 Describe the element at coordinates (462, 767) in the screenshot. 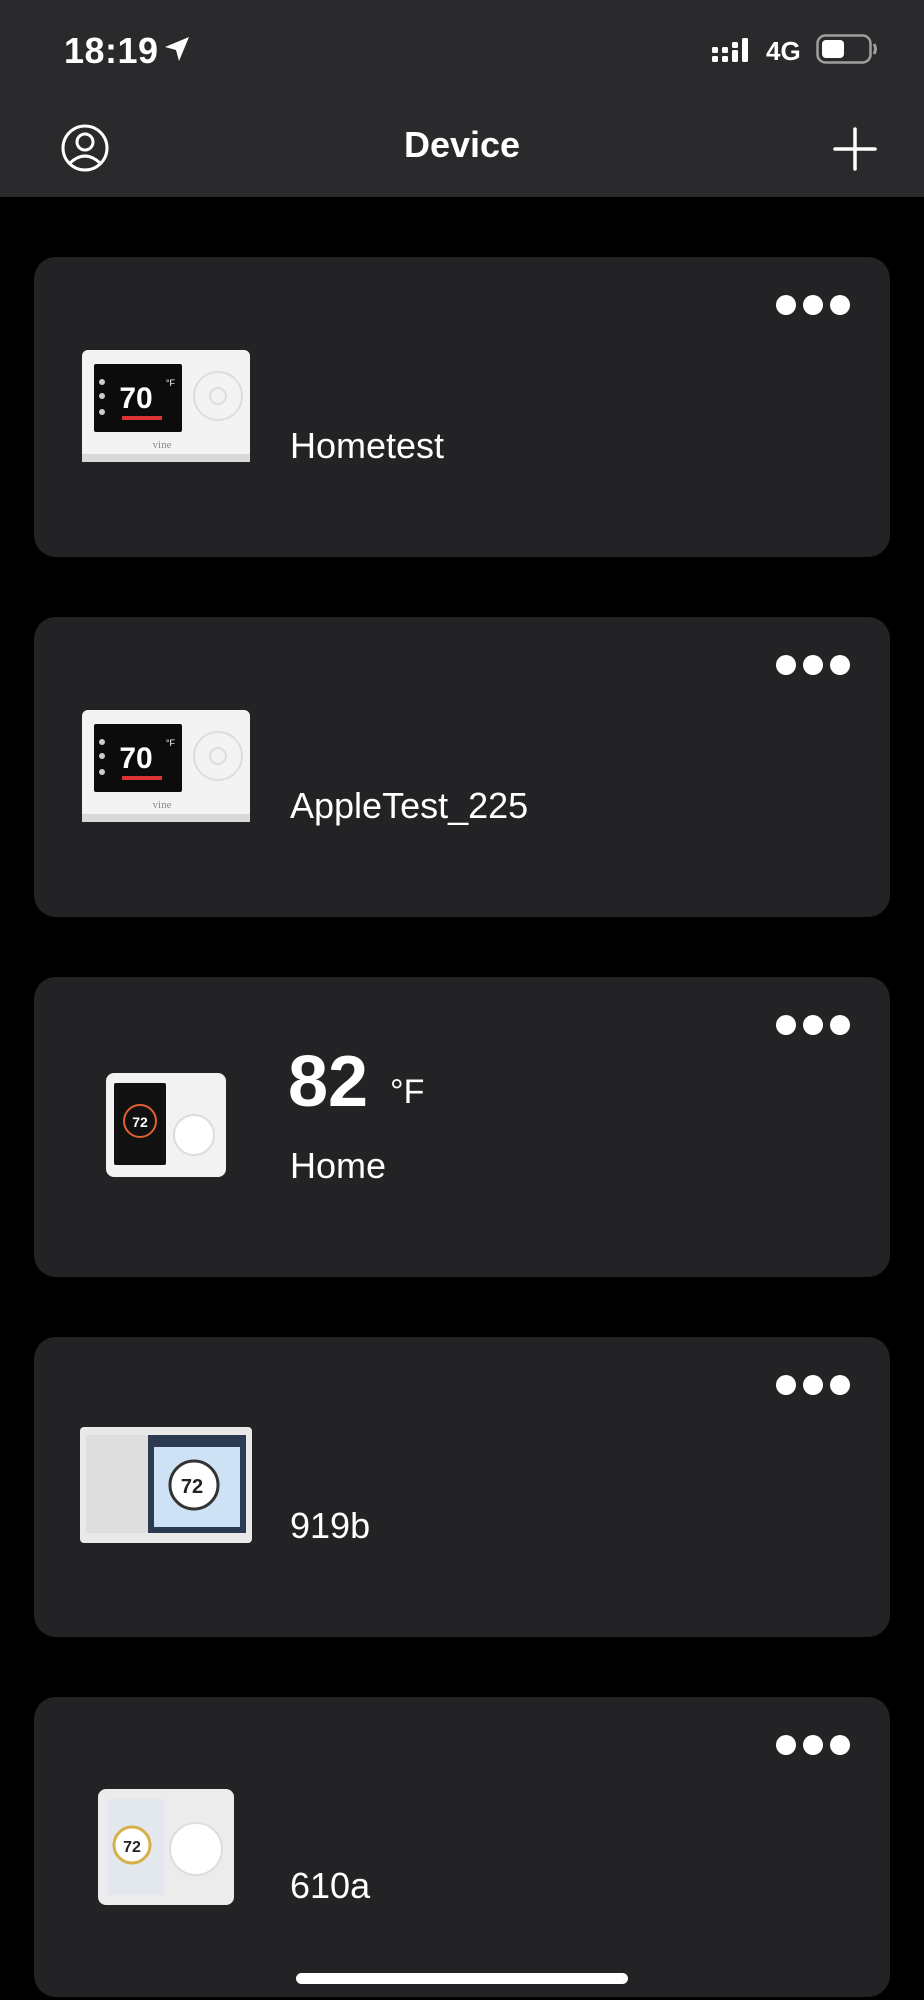

I see `device-card: 70 °F vine AppleTest_225` at that location.